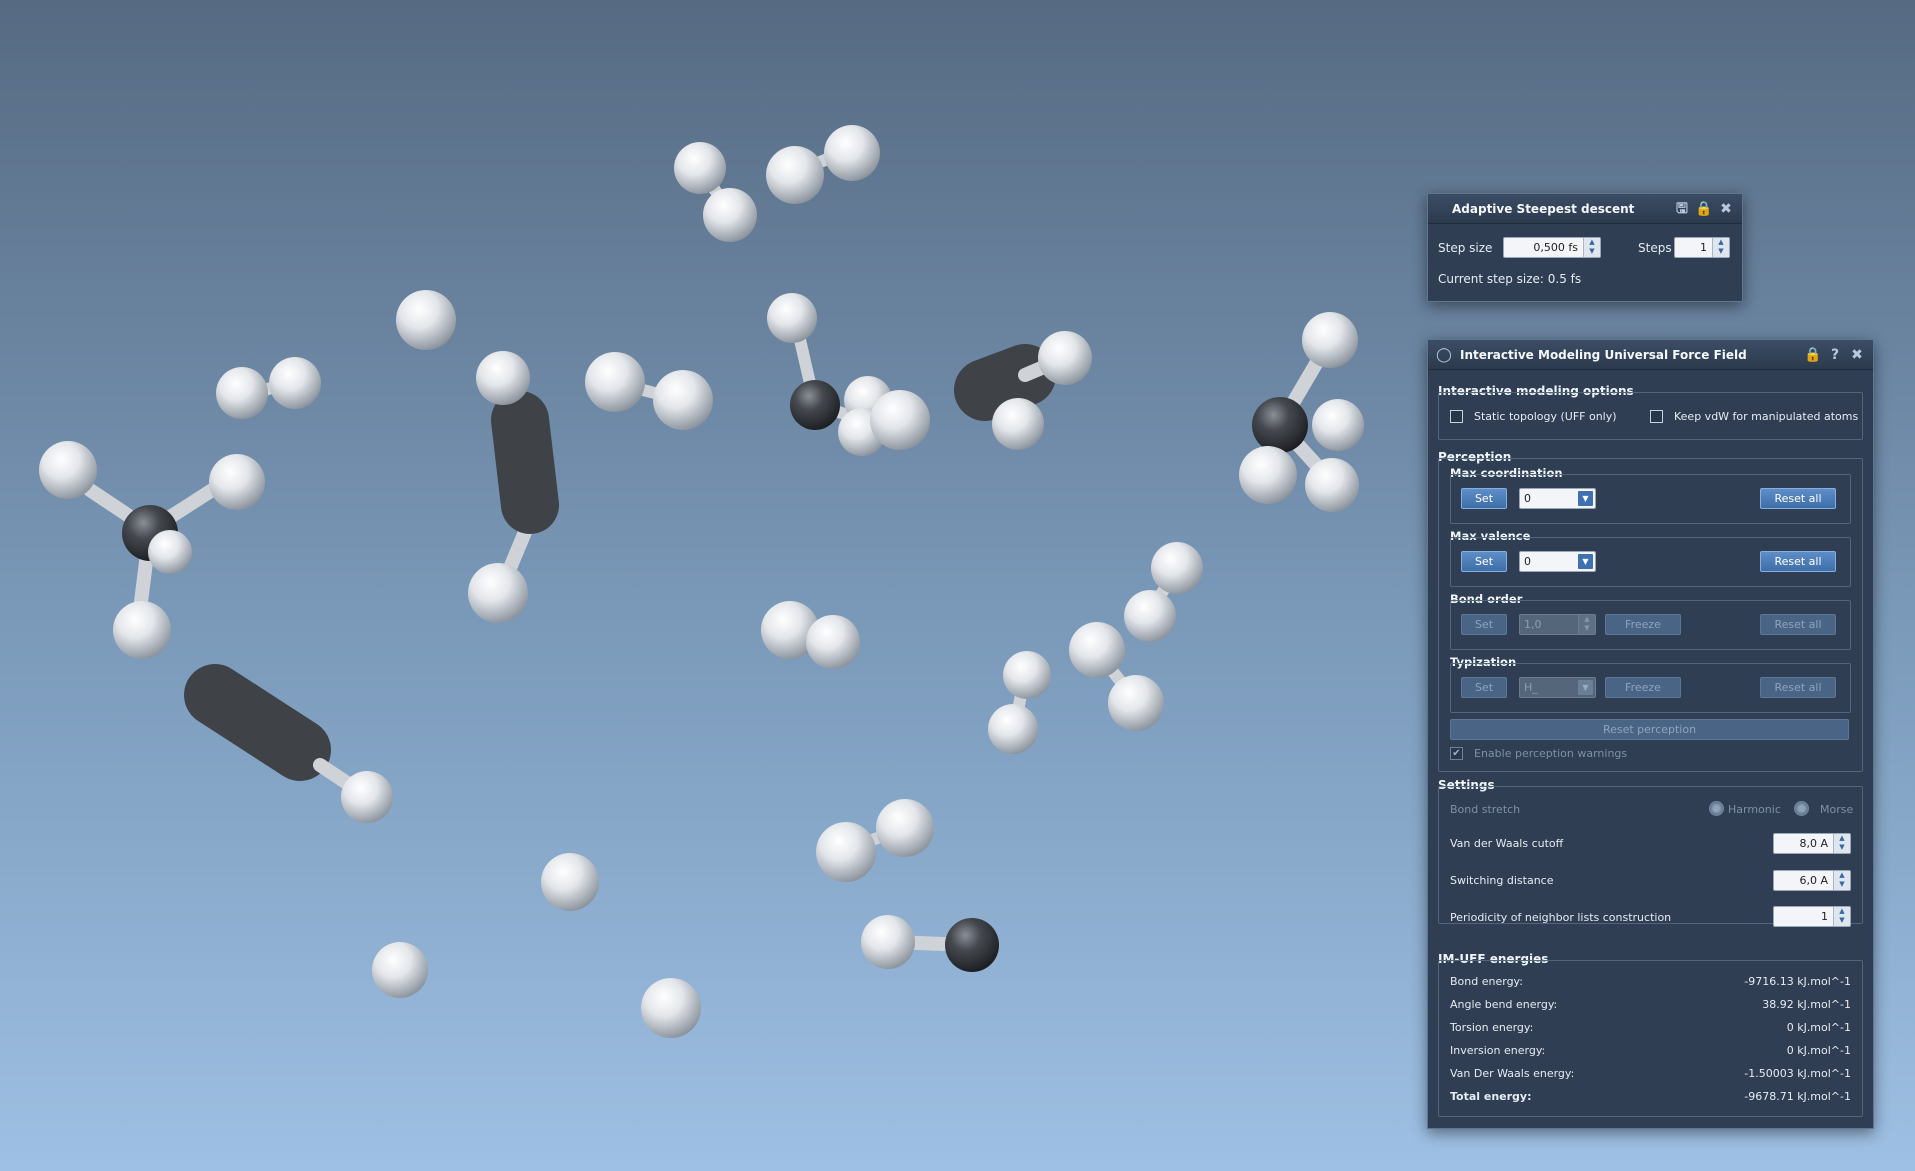 This screenshot has width=1915, height=1171. What do you see at coordinates (1841, 880) in the screenshot?
I see `switching-arrows: ▲ ▼` at bounding box center [1841, 880].